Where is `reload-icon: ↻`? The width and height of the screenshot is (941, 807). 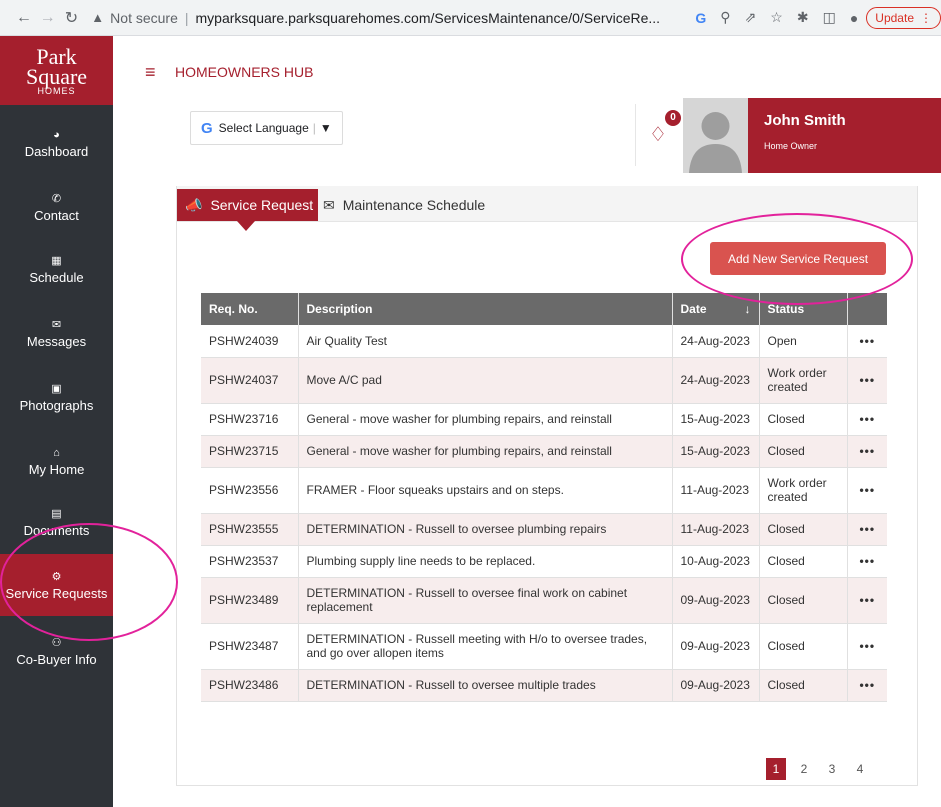 reload-icon: ↻ is located at coordinates (72, 18).